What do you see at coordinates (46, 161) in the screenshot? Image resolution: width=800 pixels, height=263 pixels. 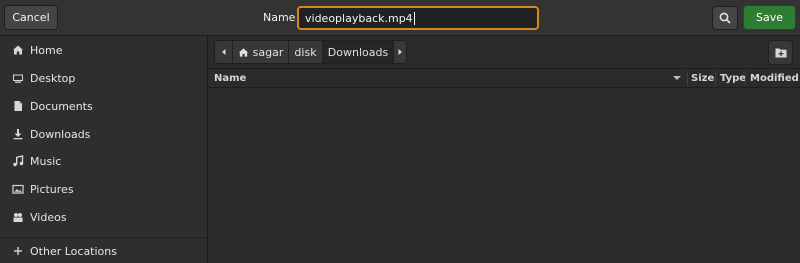 I see `sidebar-item-label: Music` at bounding box center [46, 161].